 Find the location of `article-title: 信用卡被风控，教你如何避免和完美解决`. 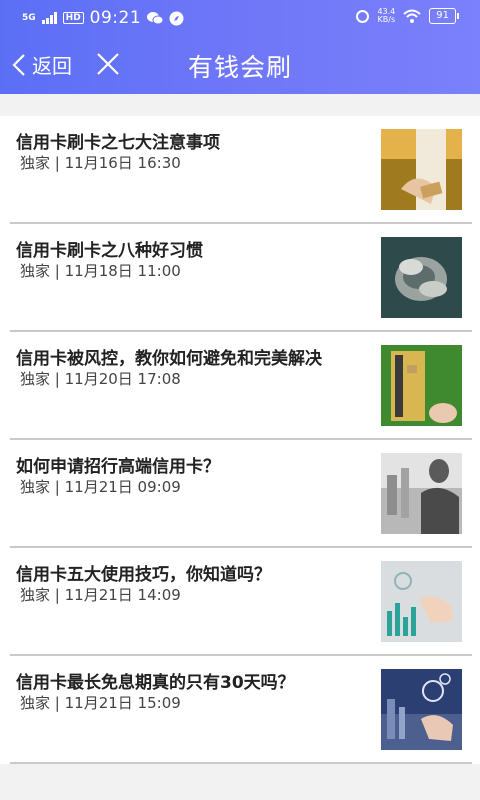

article-title: 信用卡被风控，教你如何避免和完美解决 is located at coordinates (169, 359).